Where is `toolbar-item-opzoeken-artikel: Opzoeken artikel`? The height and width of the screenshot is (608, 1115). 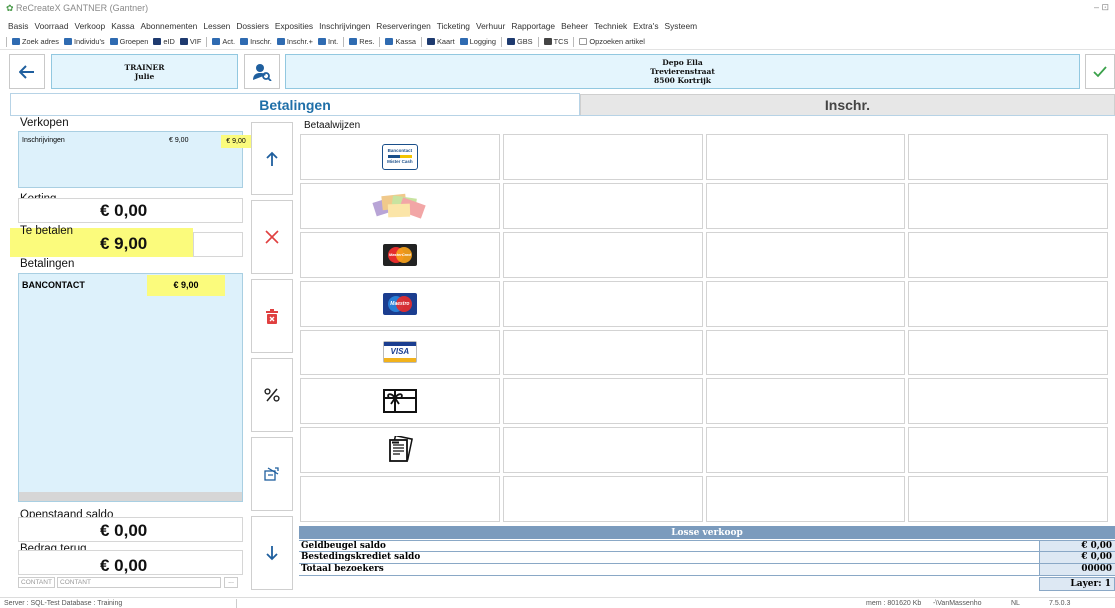 toolbar-item-opzoeken-artikel: Opzoeken artikel is located at coordinates (612, 41).